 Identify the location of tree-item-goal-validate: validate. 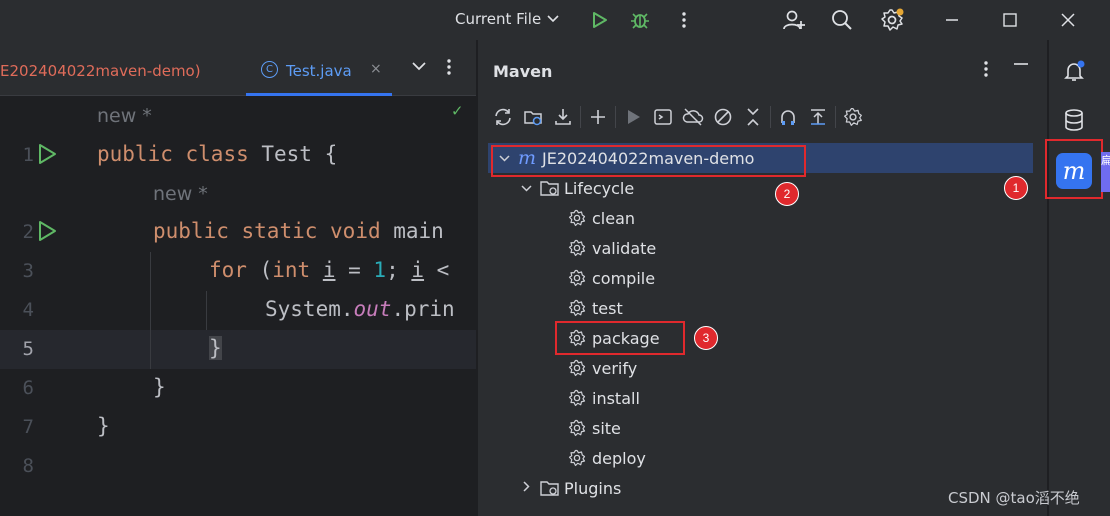
(612, 248).